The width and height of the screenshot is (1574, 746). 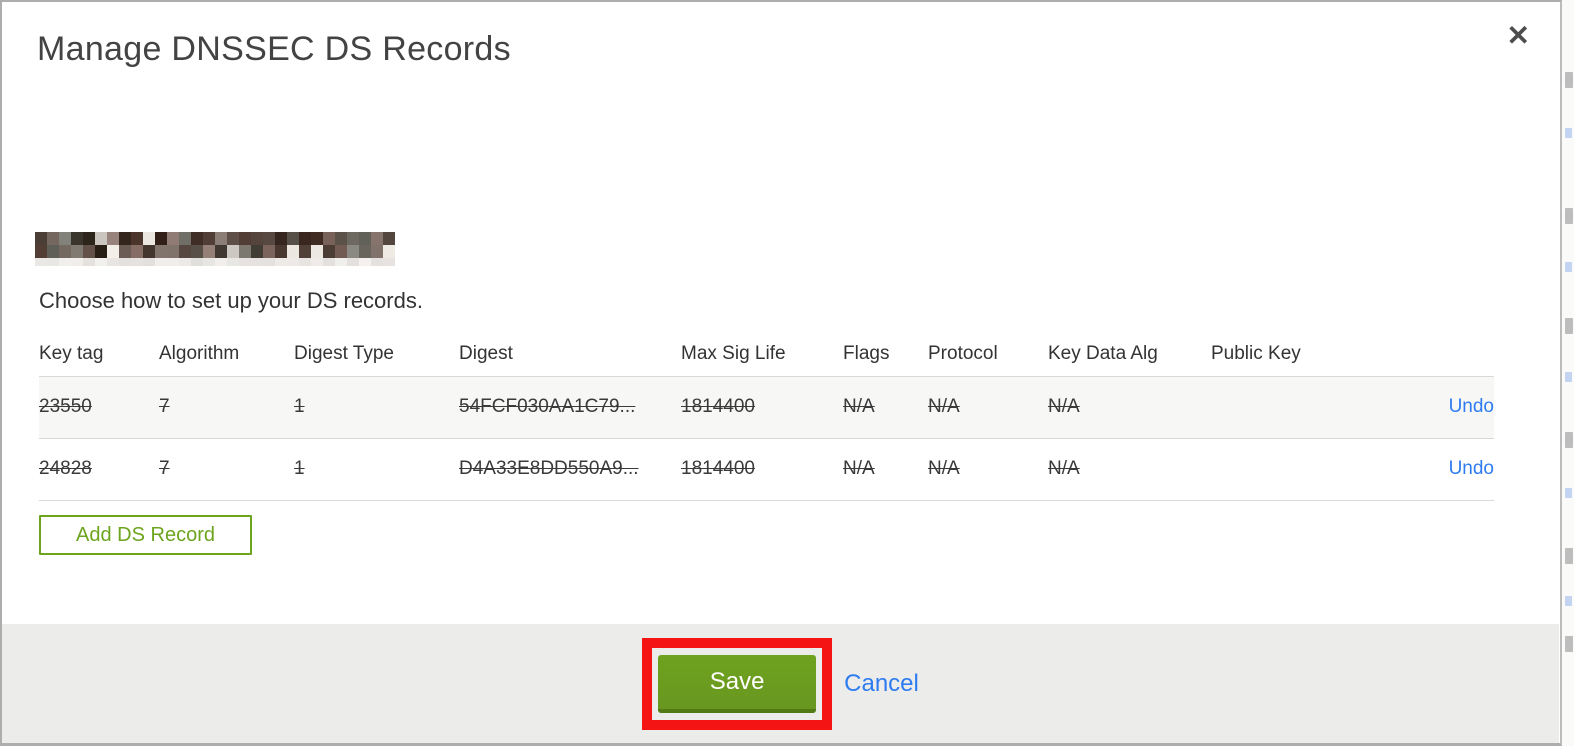 What do you see at coordinates (145, 535) in the screenshot?
I see `add-ds-record-button: Add DS Record` at bounding box center [145, 535].